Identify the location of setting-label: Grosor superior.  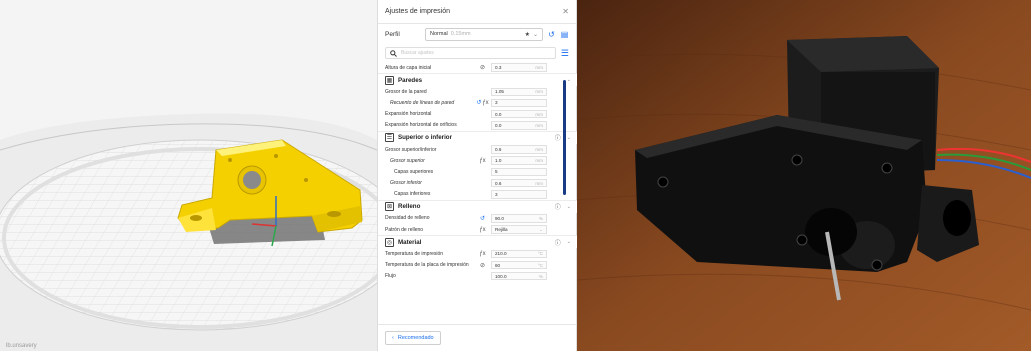
(407, 160).